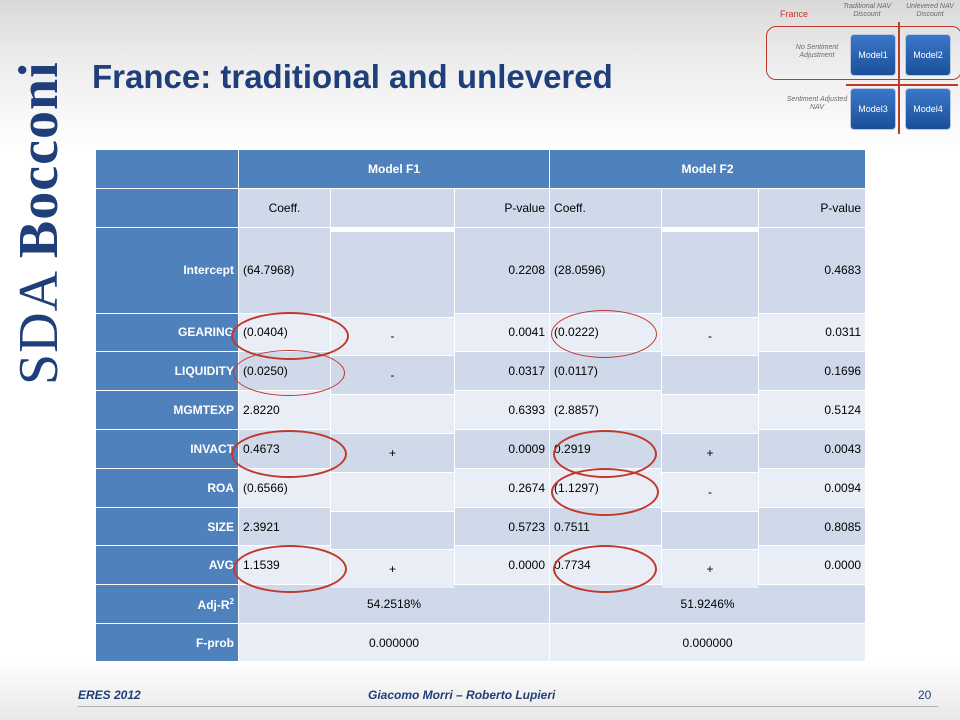 This screenshot has height=720, width=960. What do you see at coordinates (812, 526) in the screenshot?
I see `f2-pvalue-cell: 0.8085` at bounding box center [812, 526].